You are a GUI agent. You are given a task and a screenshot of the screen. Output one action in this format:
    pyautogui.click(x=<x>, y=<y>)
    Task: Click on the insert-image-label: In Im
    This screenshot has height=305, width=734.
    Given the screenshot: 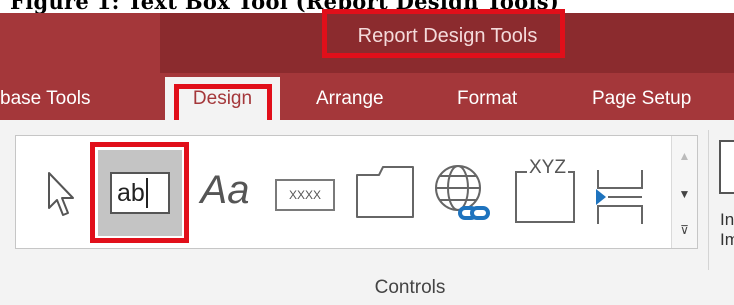 What is the action you would take?
    pyautogui.click(x=727, y=230)
    